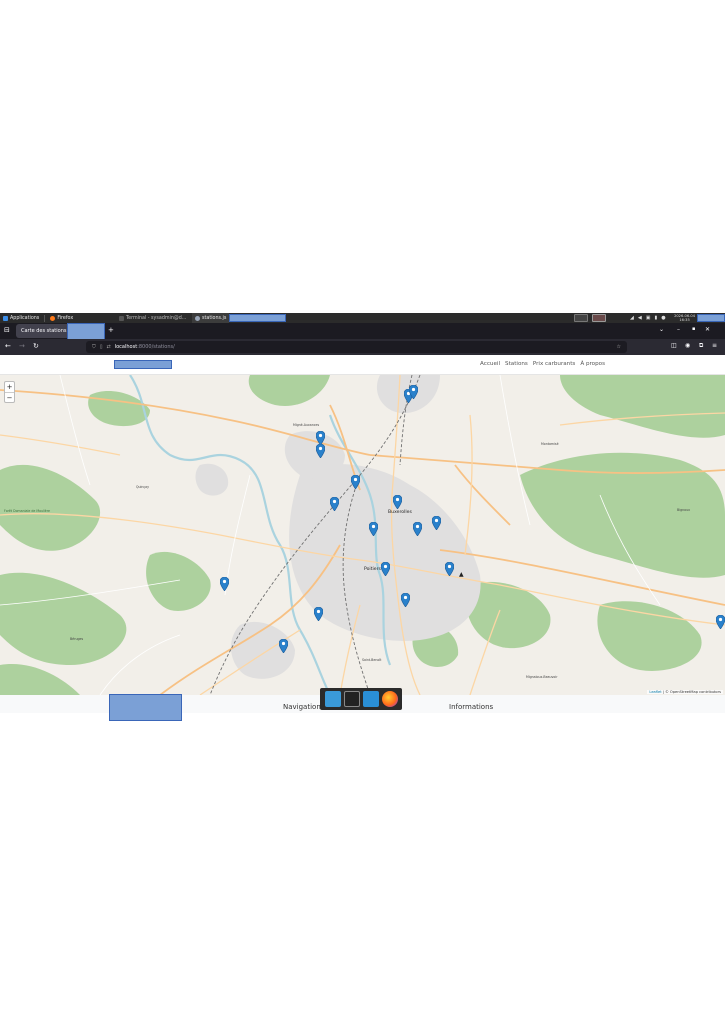 This screenshot has width=725, height=1024. What do you see at coordinates (351, 699) in the screenshot?
I see `dock-terminal-icon` at bounding box center [351, 699].